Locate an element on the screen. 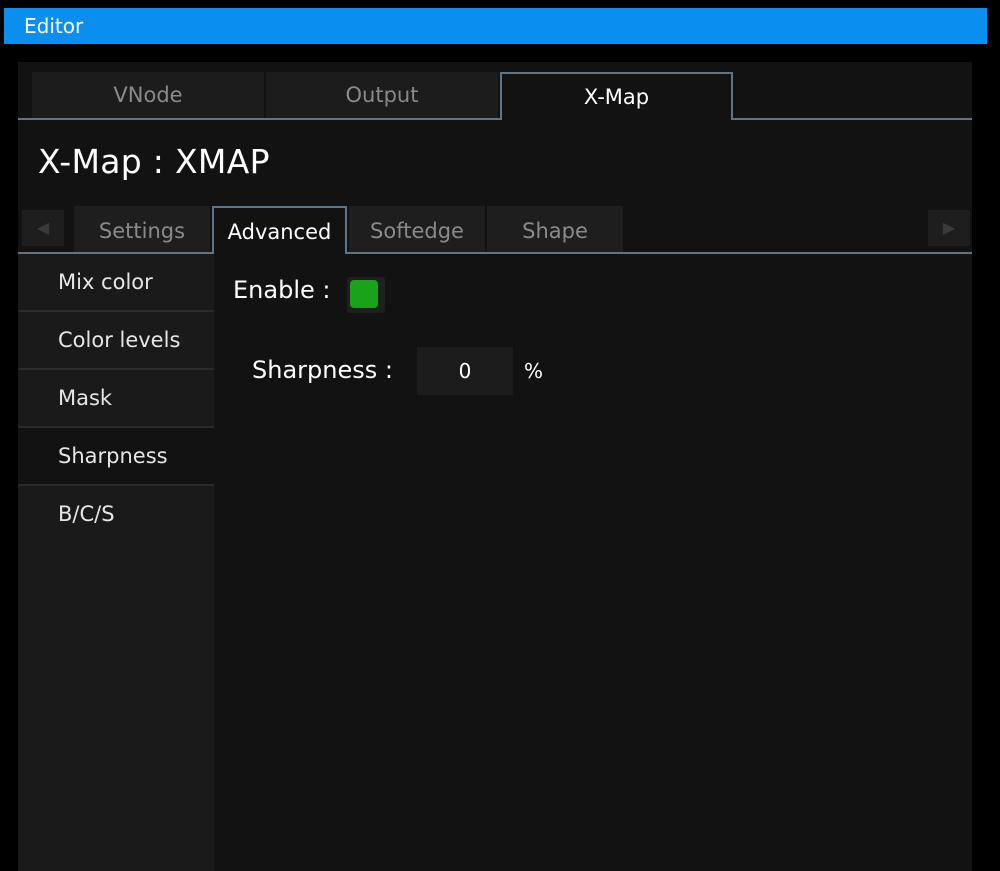  side-item-label: B/C/S is located at coordinates (86, 514).